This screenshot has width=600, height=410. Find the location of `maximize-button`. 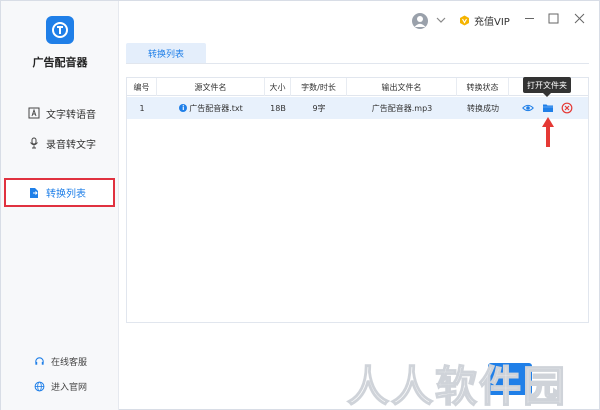

maximize-button is located at coordinates (553, 18).